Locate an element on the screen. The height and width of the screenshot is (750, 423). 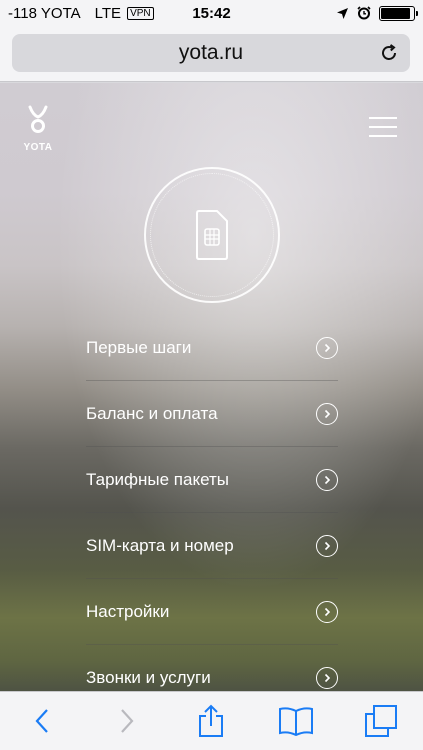
menu-item-tariffs: Тарифные пакеты is located at coordinates (212, 480).